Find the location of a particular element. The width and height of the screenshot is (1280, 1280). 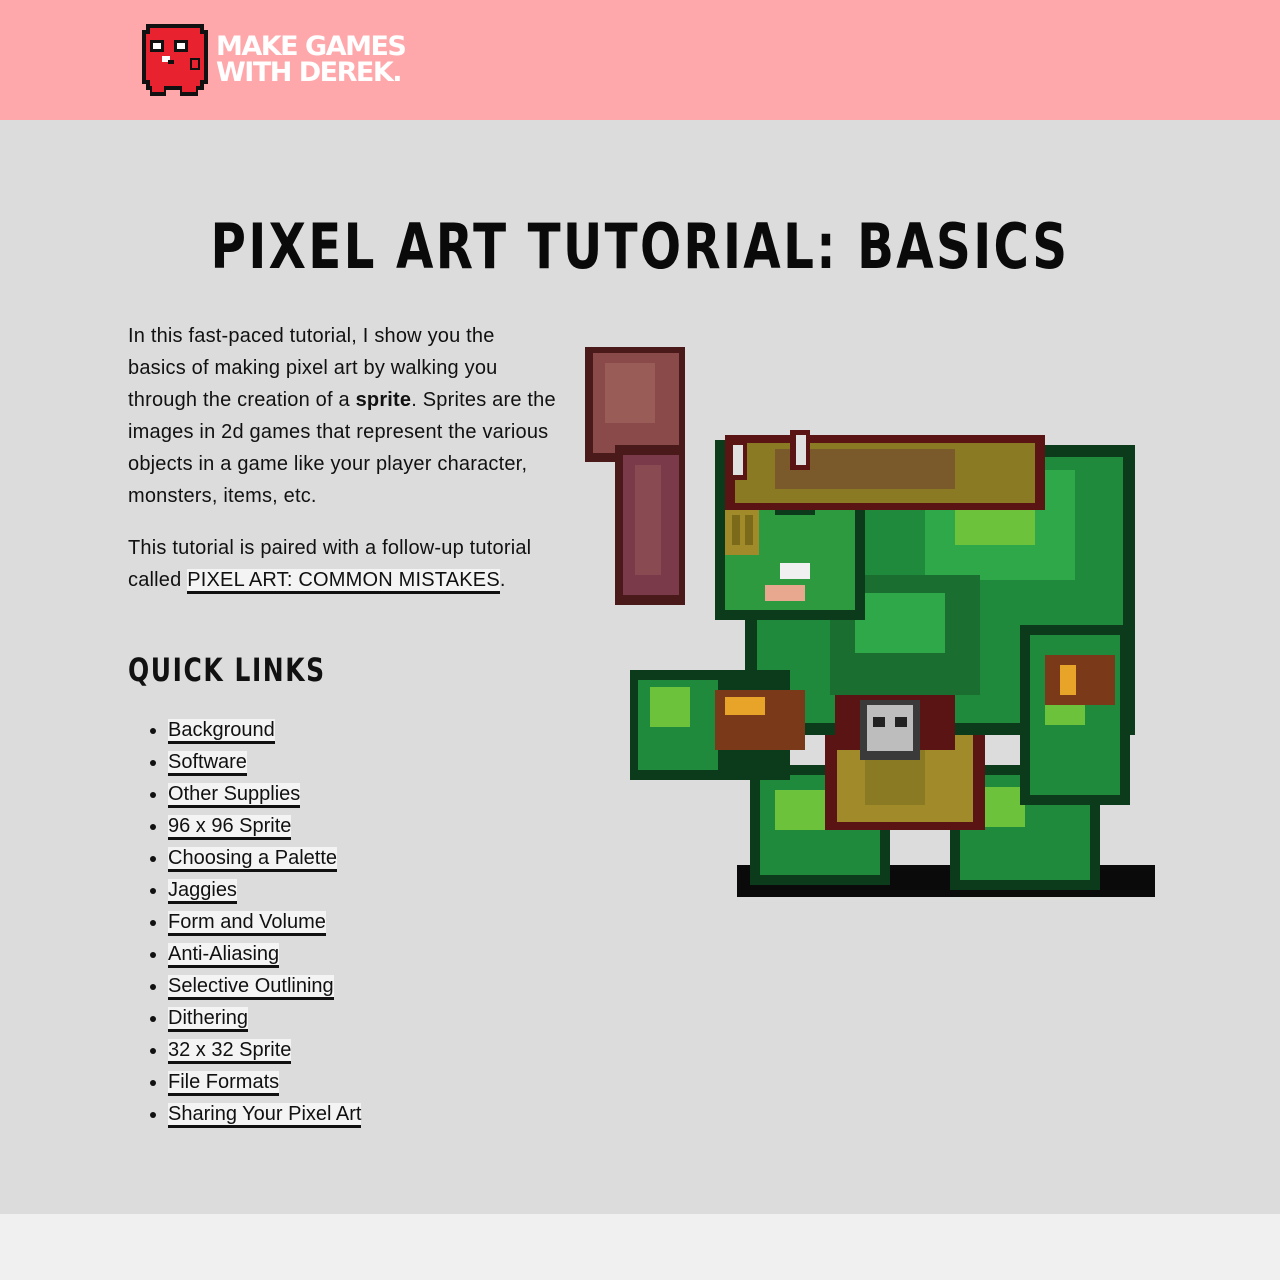

red-blob-mascot-icon is located at coordinates (175, 60).